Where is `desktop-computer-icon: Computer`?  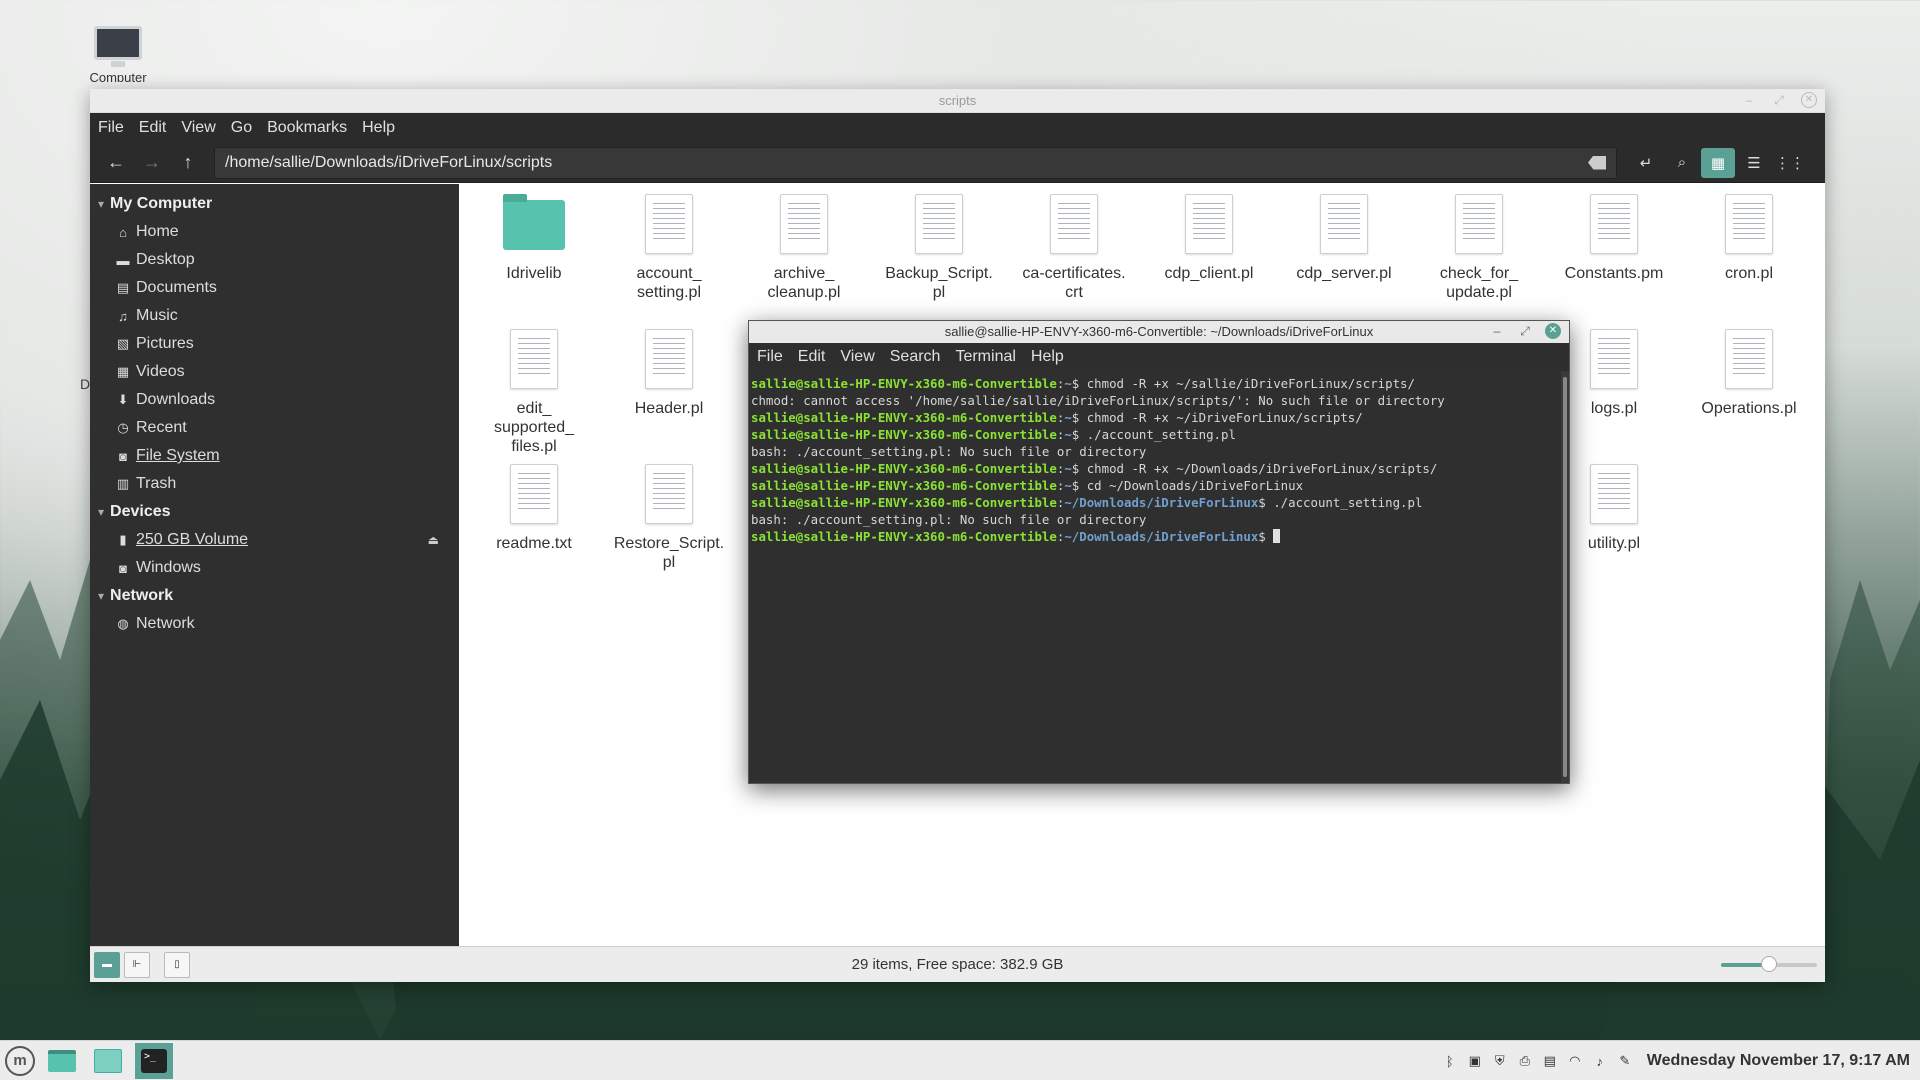
desktop-computer-icon: Computer is located at coordinates (118, 54).